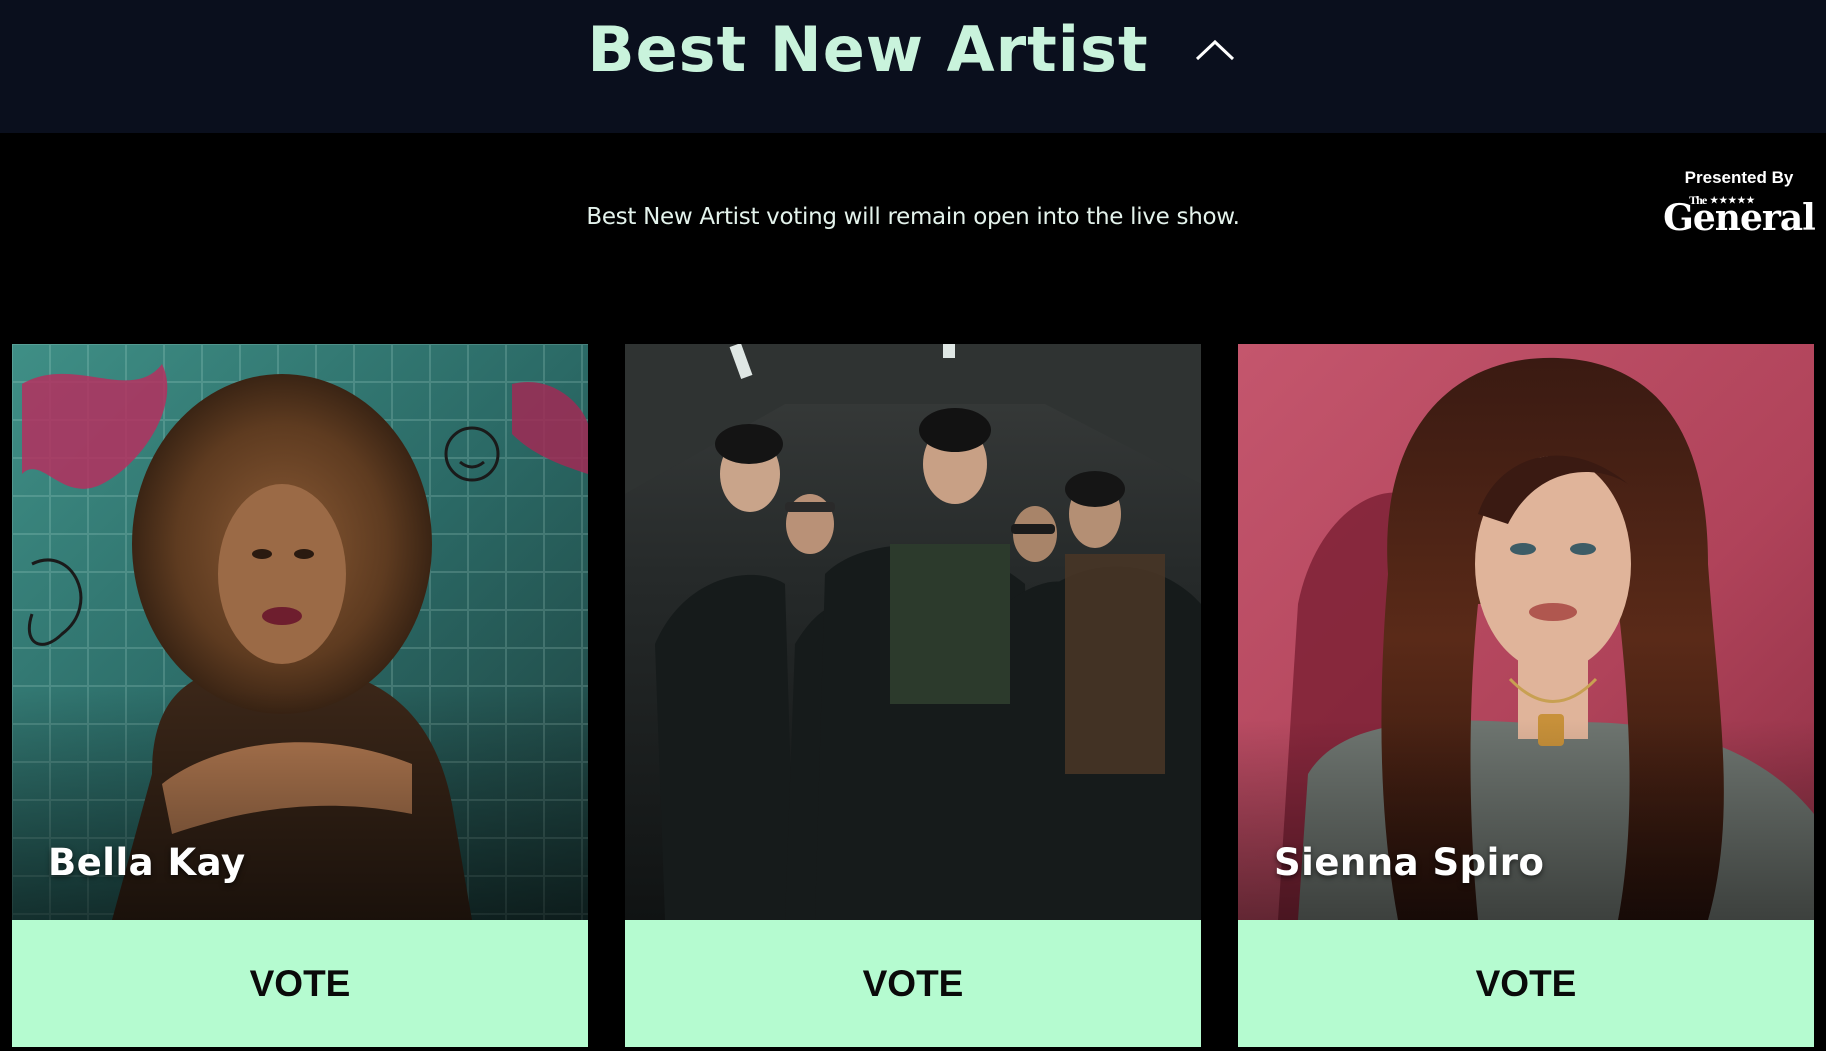 The height and width of the screenshot is (1051, 1826). I want to click on collapse-toggle-button, so click(1215, 50).